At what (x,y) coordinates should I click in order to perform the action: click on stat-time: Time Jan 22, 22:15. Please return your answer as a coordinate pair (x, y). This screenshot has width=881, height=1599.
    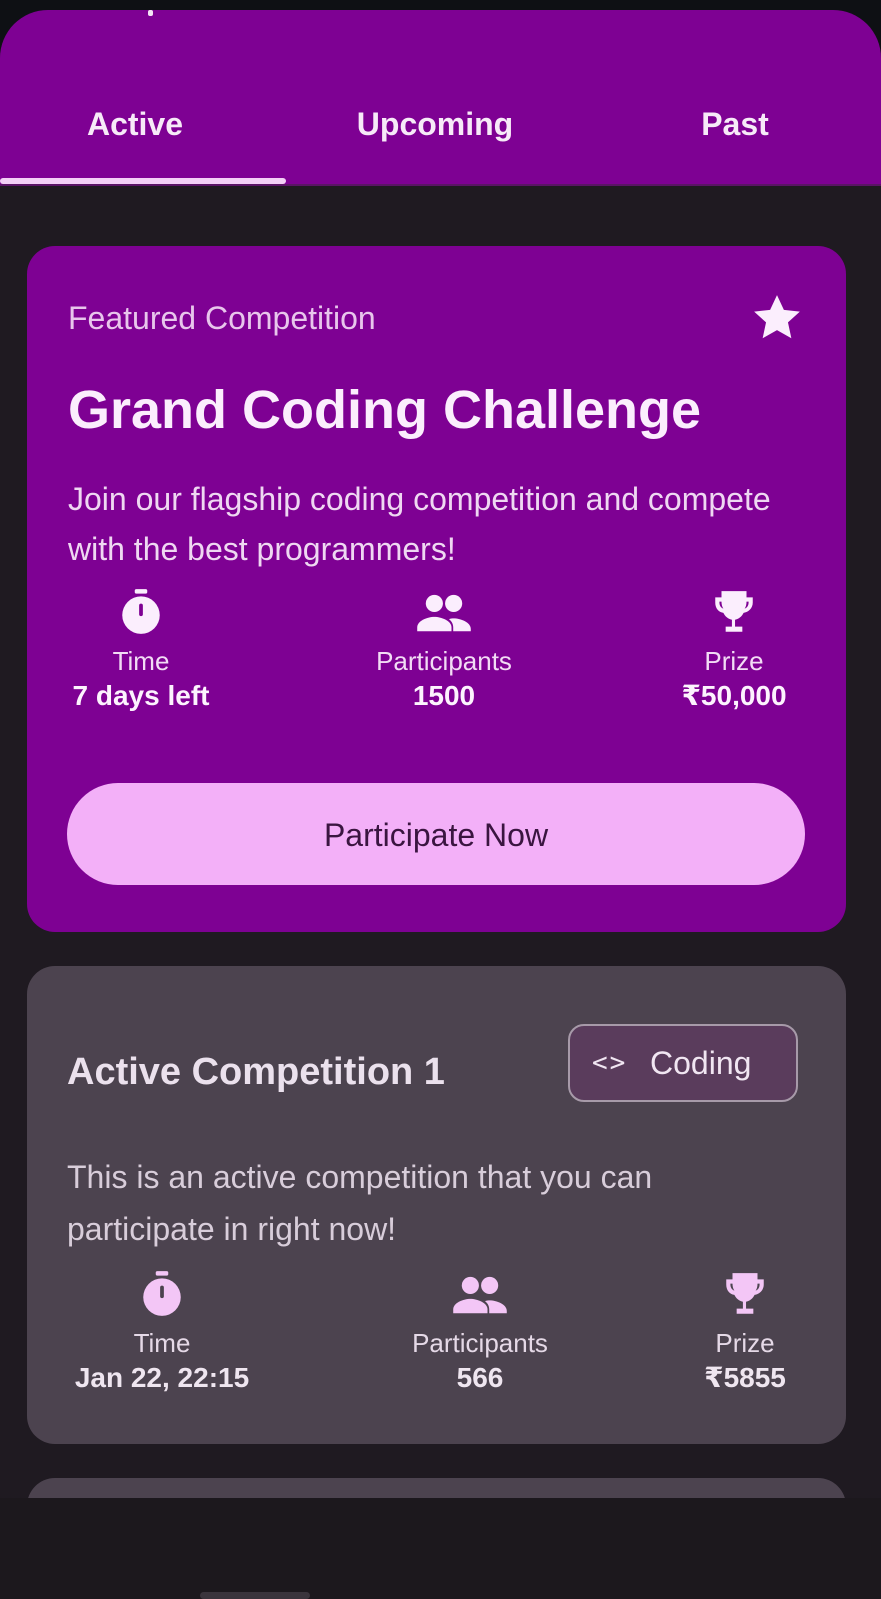
    Looking at the image, I should click on (162, 1332).